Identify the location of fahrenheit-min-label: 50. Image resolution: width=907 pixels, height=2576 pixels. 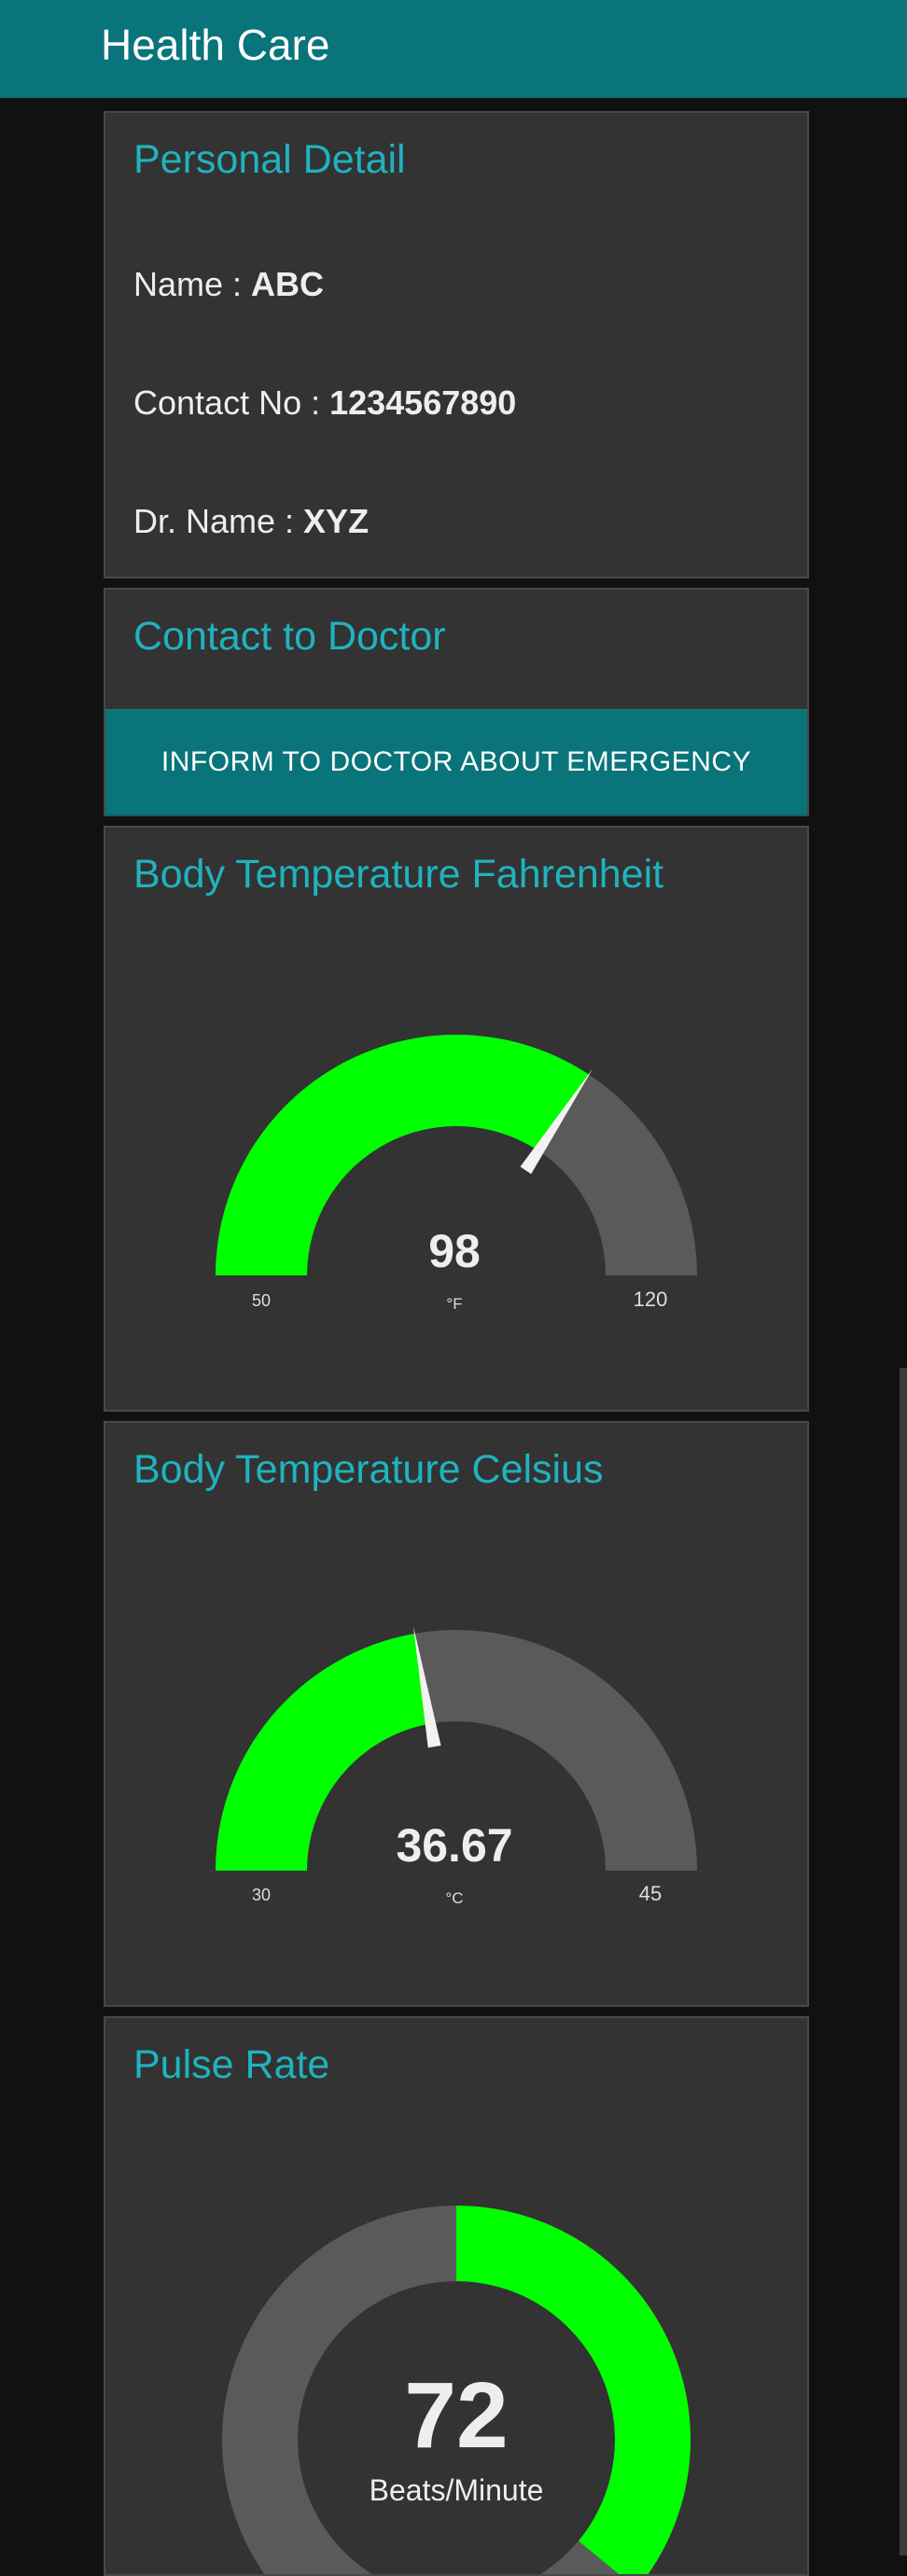
(261, 1300).